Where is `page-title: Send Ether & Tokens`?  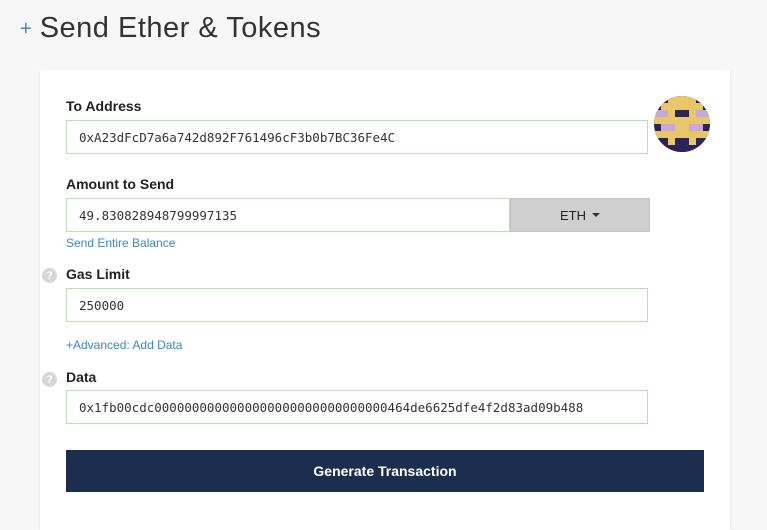 page-title: Send Ether & Tokens is located at coordinates (180, 28).